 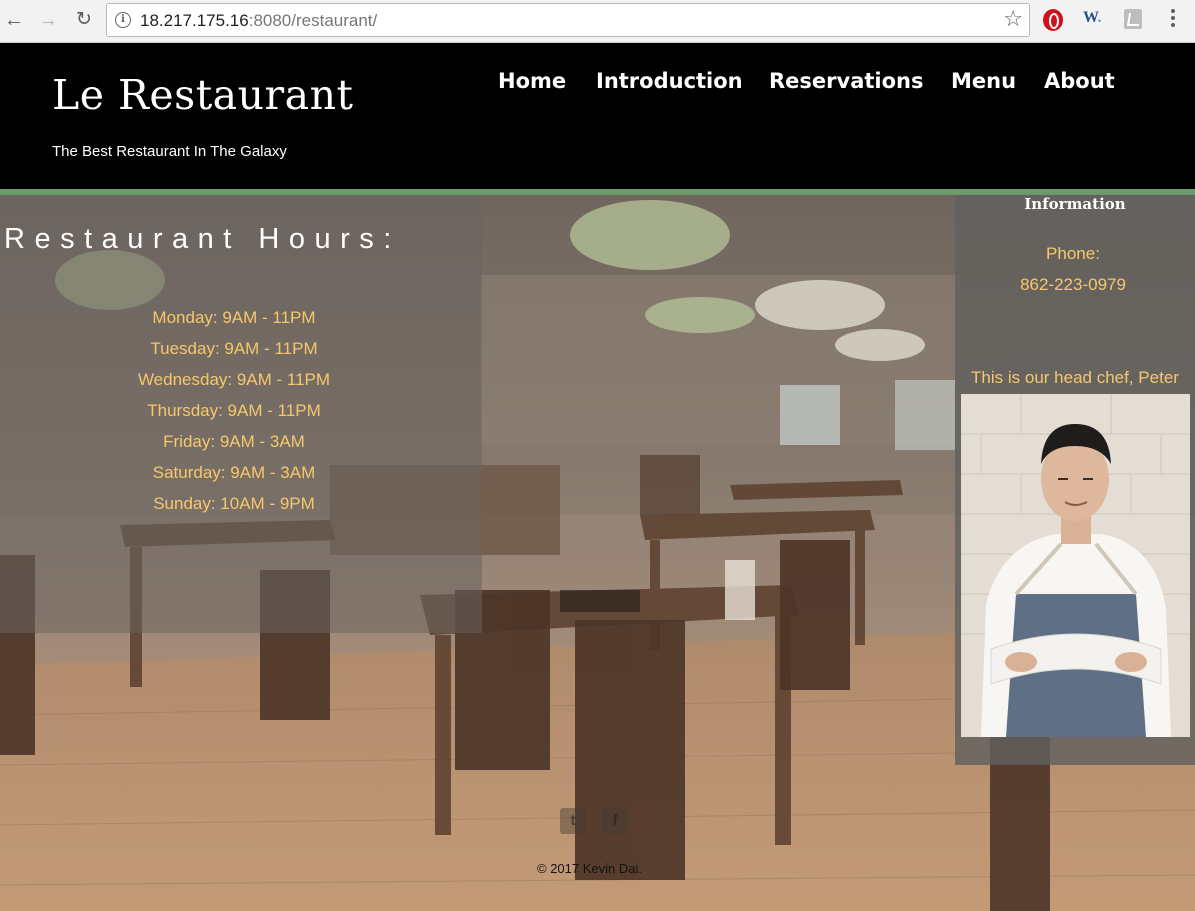 I want to click on hours-monday: Monday: 9AM - 11PM, so click(x=234, y=317).